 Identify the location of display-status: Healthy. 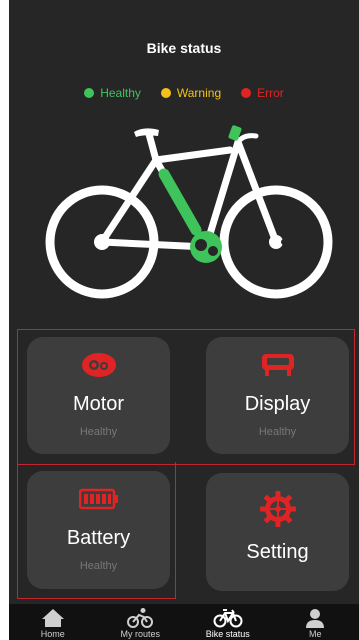
(277, 432).